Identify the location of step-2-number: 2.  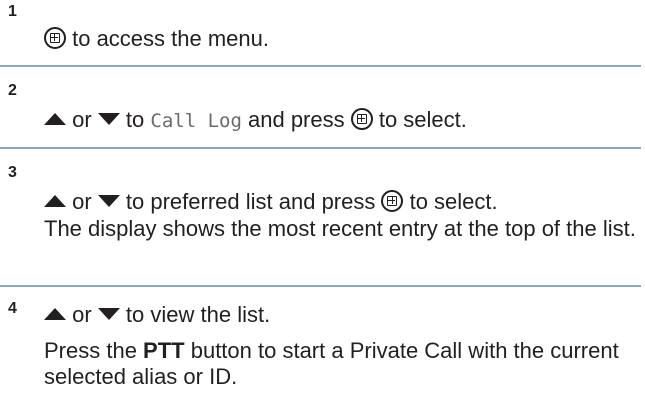
(12, 90).